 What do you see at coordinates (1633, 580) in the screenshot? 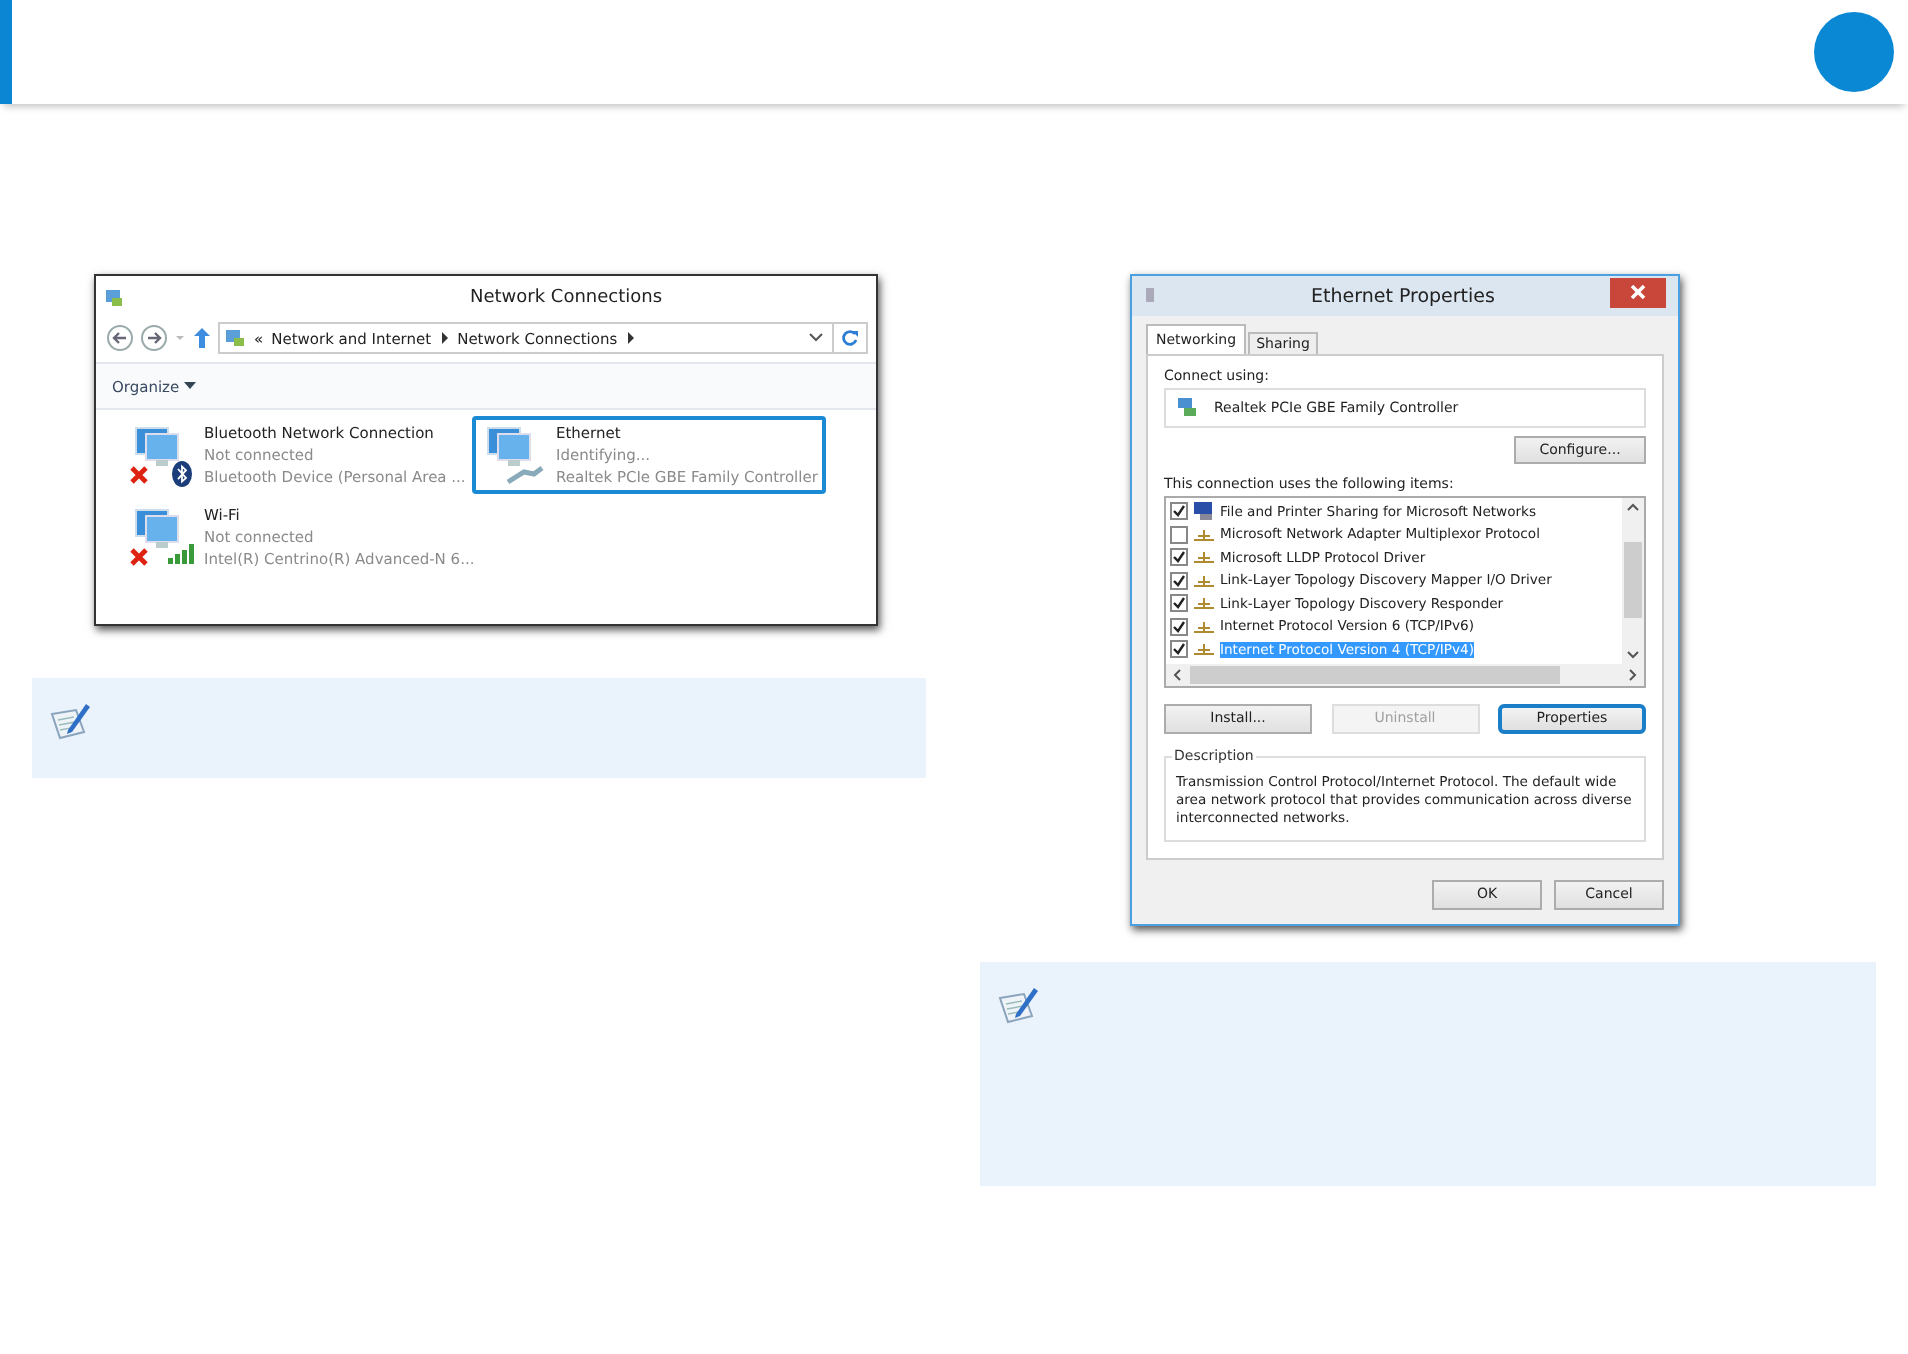
I see `vertical-scrollbar` at bounding box center [1633, 580].